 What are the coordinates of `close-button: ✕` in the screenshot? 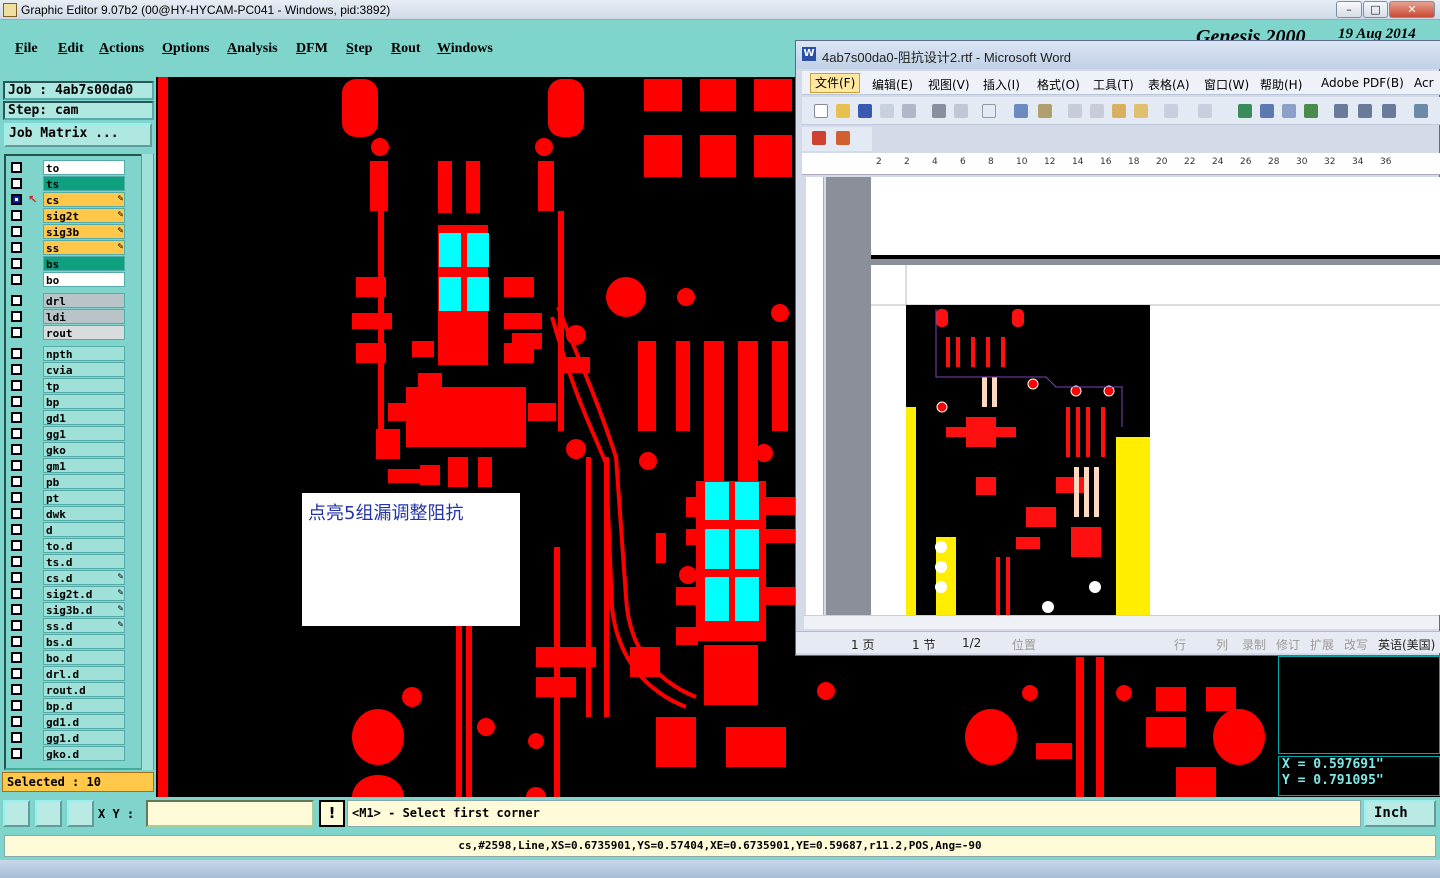 It's located at (1412, 9).